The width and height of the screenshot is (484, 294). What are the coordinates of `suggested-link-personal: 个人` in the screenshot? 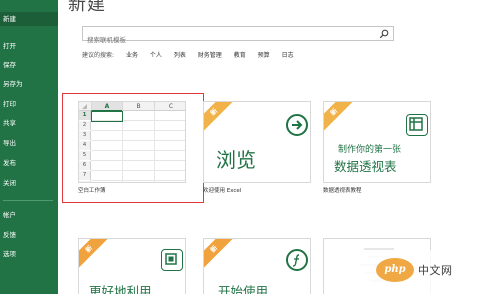 It's located at (156, 54).